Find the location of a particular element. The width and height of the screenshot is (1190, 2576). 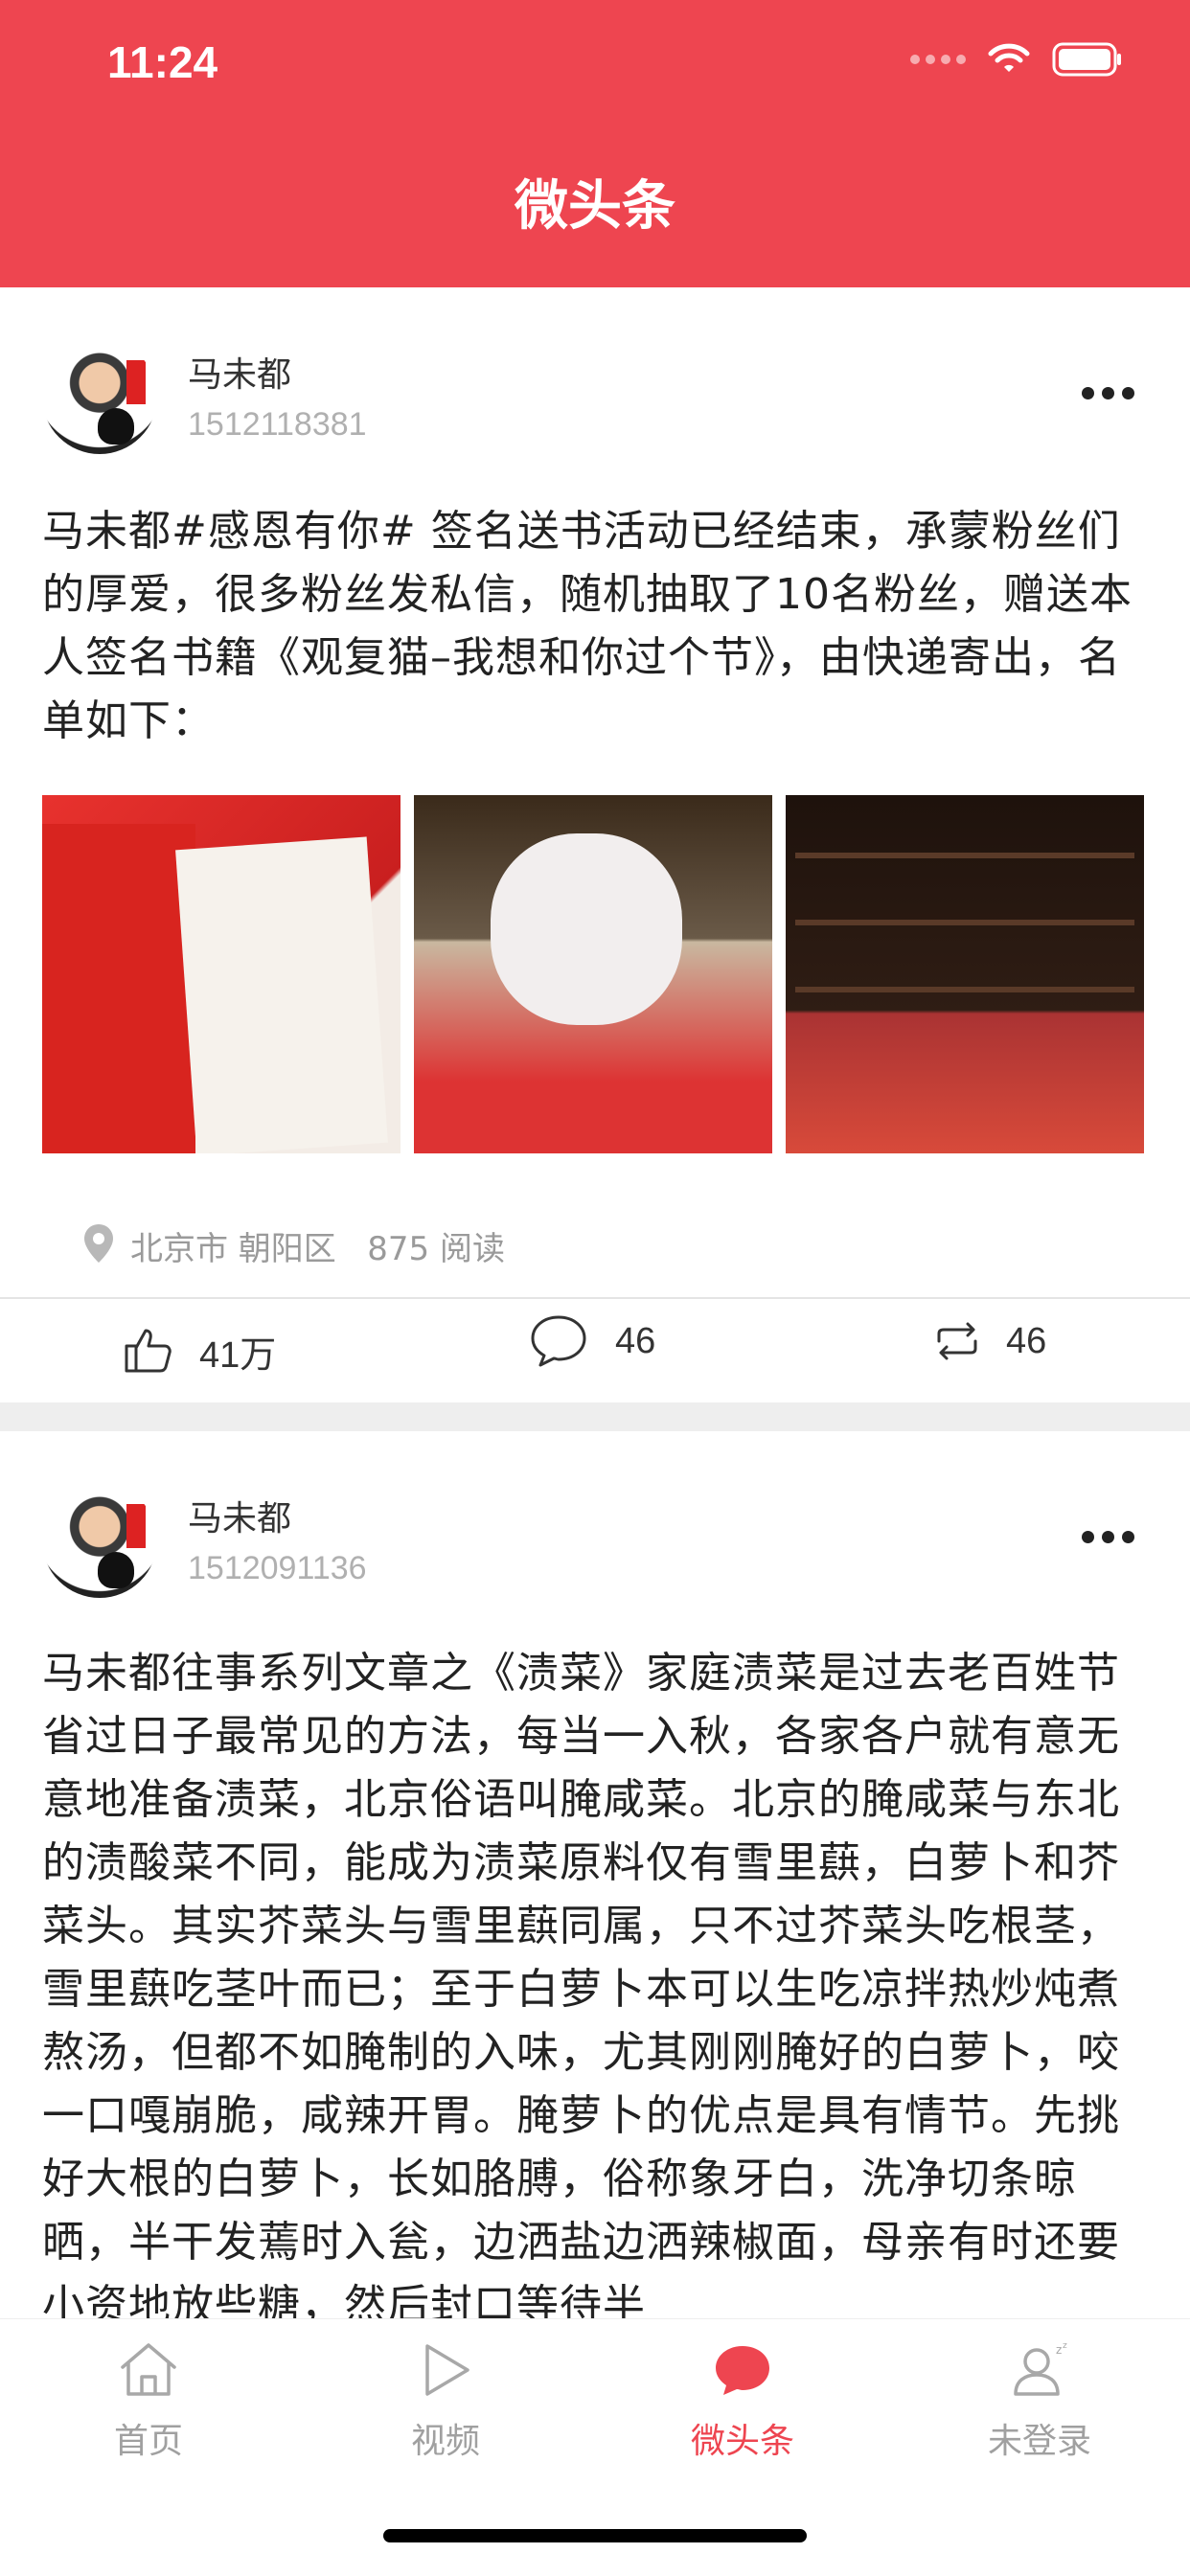

chat-bubble-icon is located at coordinates (743, 2371).